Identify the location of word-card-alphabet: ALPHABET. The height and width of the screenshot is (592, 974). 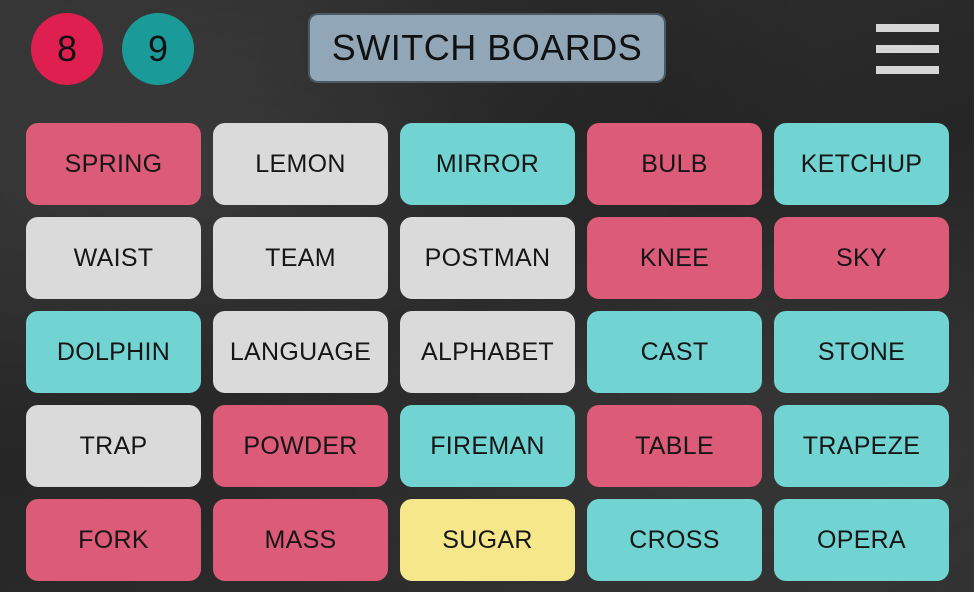
(487, 352).